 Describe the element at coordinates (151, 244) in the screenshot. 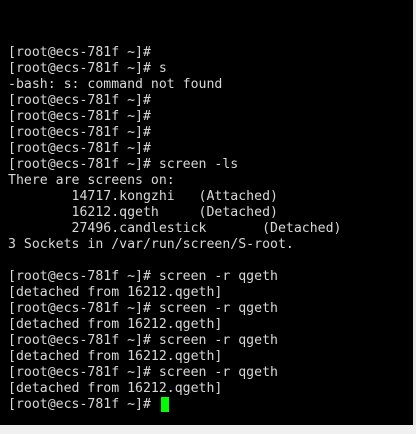

I see `terminal-line: 3 Sockets in /var/run/screen/S-root.` at that location.